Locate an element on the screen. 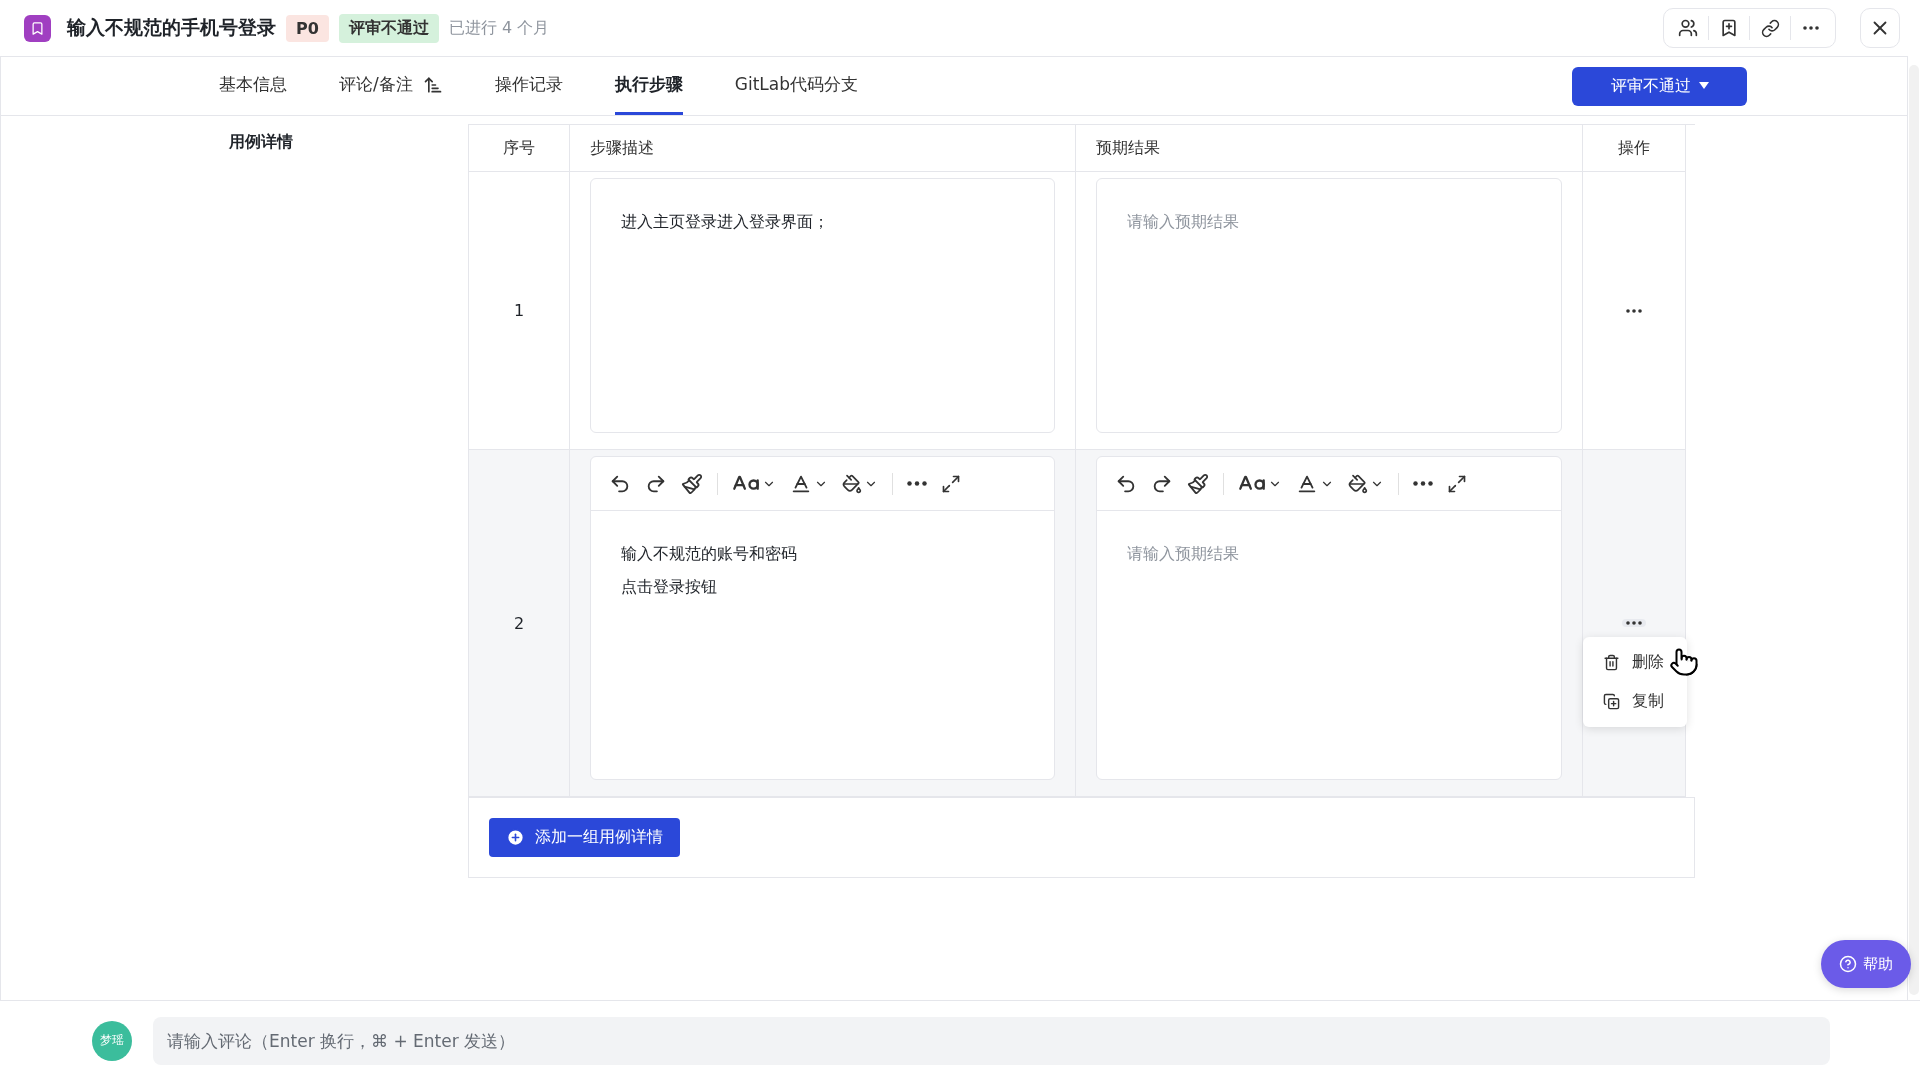 This screenshot has height=1080, width=1920. row-actions-button is located at coordinates (1634, 623).